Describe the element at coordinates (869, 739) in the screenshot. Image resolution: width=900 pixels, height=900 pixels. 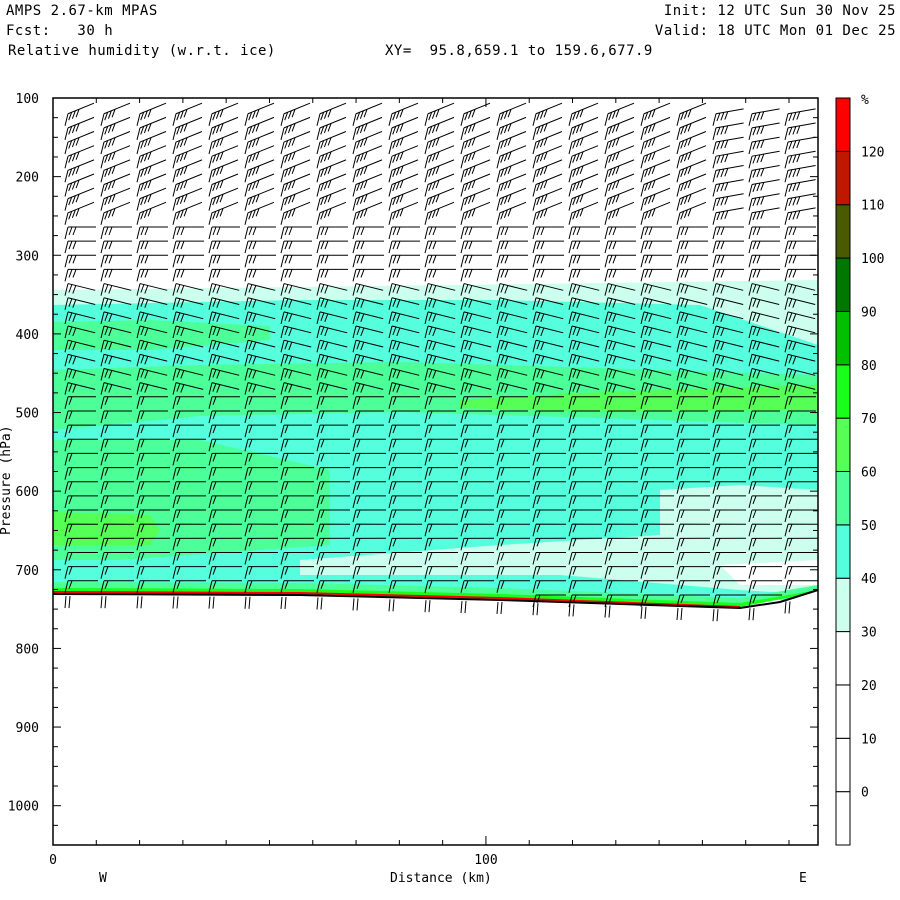
I see `colorbar-label: 10` at that location.